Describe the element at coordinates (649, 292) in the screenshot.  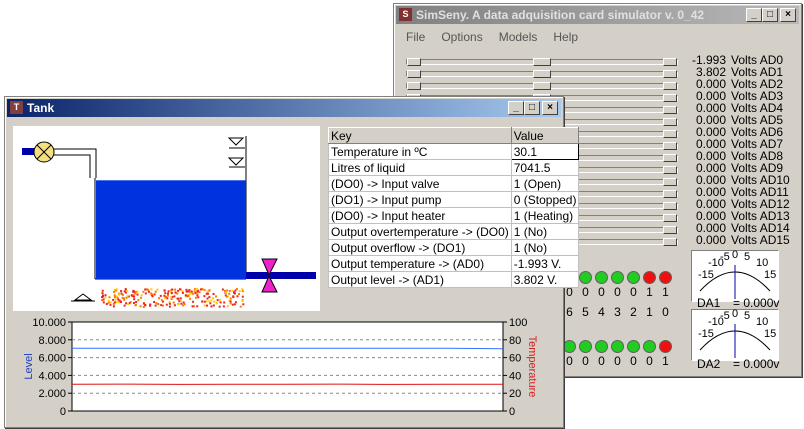
I see `digital_in-led-value-5: 1` at that location.